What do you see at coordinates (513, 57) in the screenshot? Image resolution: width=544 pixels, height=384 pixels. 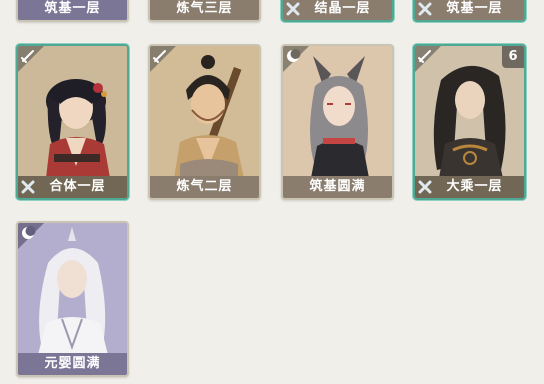 I see `count-badge: 6` at bounding box center [513, 57].